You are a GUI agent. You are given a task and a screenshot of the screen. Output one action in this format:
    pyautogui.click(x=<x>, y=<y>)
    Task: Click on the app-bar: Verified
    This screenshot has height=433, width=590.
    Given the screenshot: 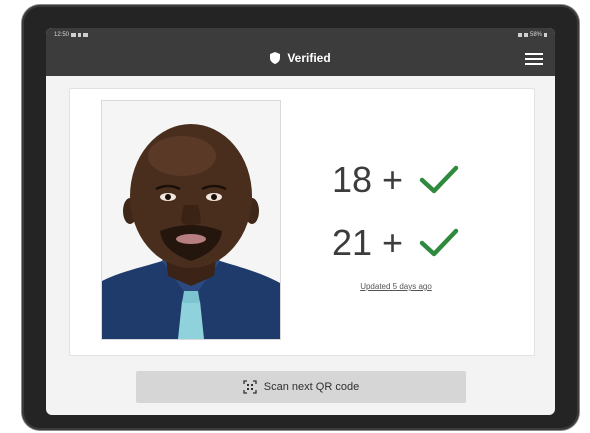 What is the action you would take?
    pyautogui.click(x=300, y=59)
    